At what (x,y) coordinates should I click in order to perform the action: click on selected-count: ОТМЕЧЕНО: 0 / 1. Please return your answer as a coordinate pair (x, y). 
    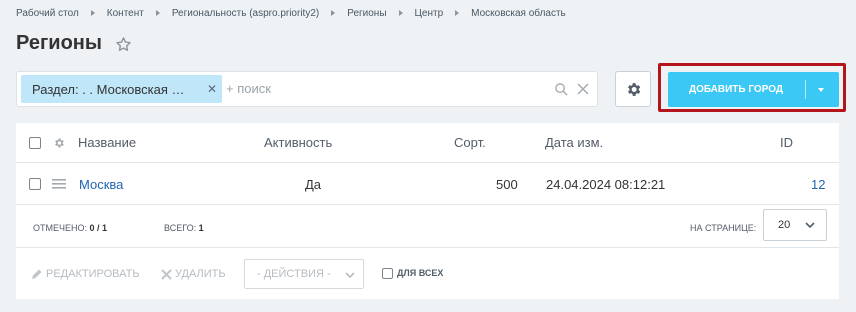
    Looking at the image, I should click on (70, 228).